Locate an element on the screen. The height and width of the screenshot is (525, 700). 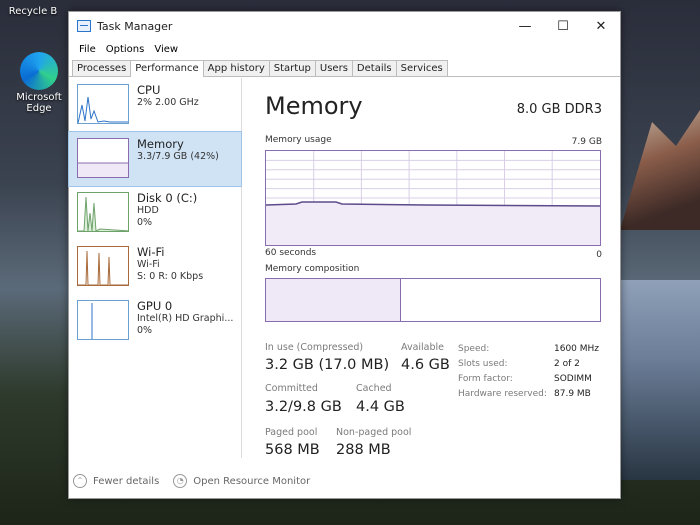
resource-cpu: CPU 2% 2.00 GHz is located at coordinates (155, 105).